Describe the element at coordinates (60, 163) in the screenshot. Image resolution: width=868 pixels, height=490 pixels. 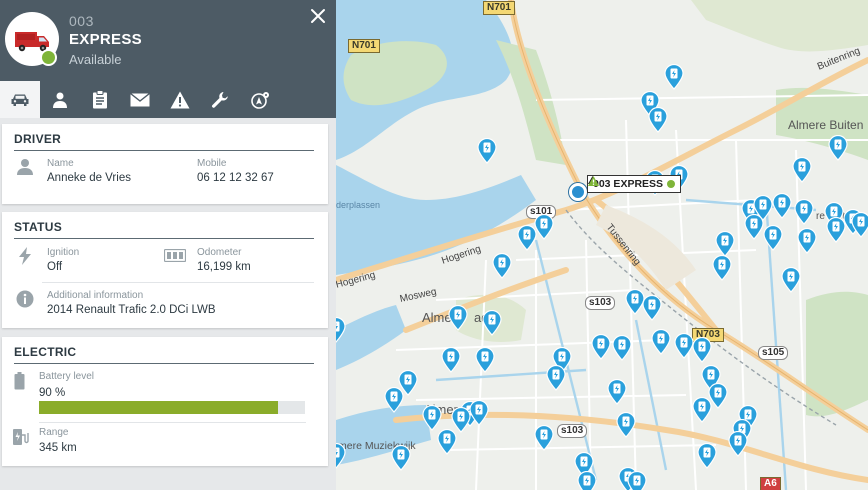
I see `driver-name-label: Name` at that location.